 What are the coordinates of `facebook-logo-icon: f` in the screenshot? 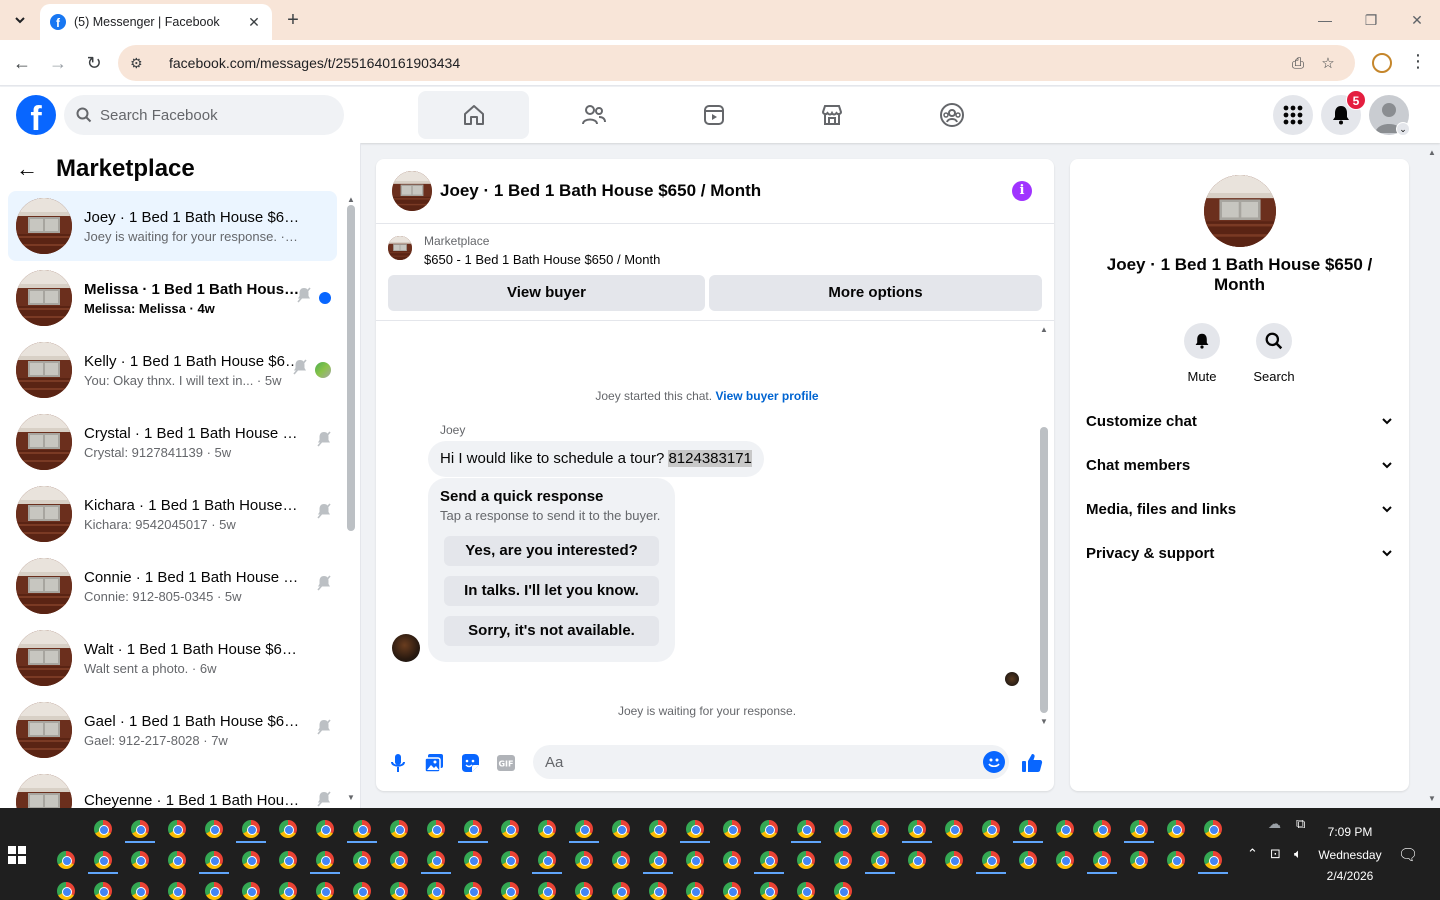 It's located at (36, 115).